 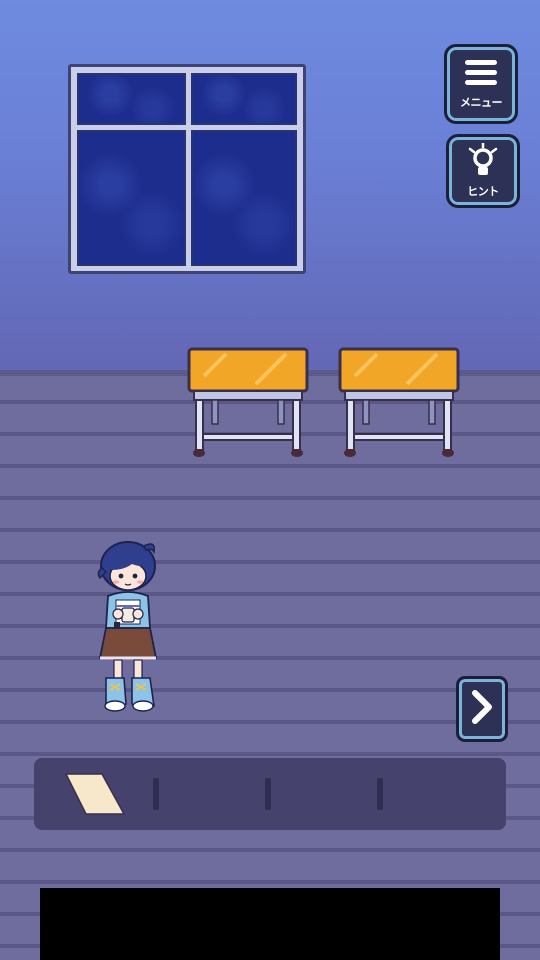 I want to click on school-desk-left, so click(x=248, y=403).